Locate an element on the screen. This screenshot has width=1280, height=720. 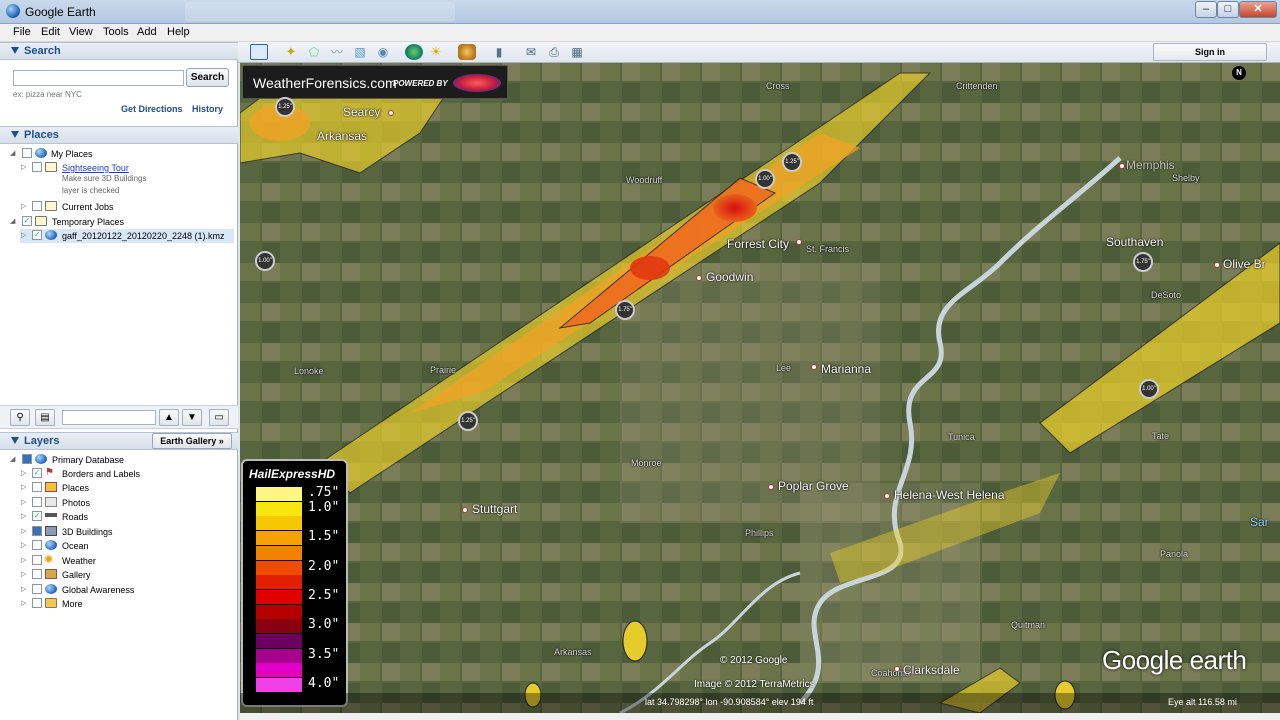
tree-row-primary-database: ◢ Primary Database is located at coordinates (119, 460).